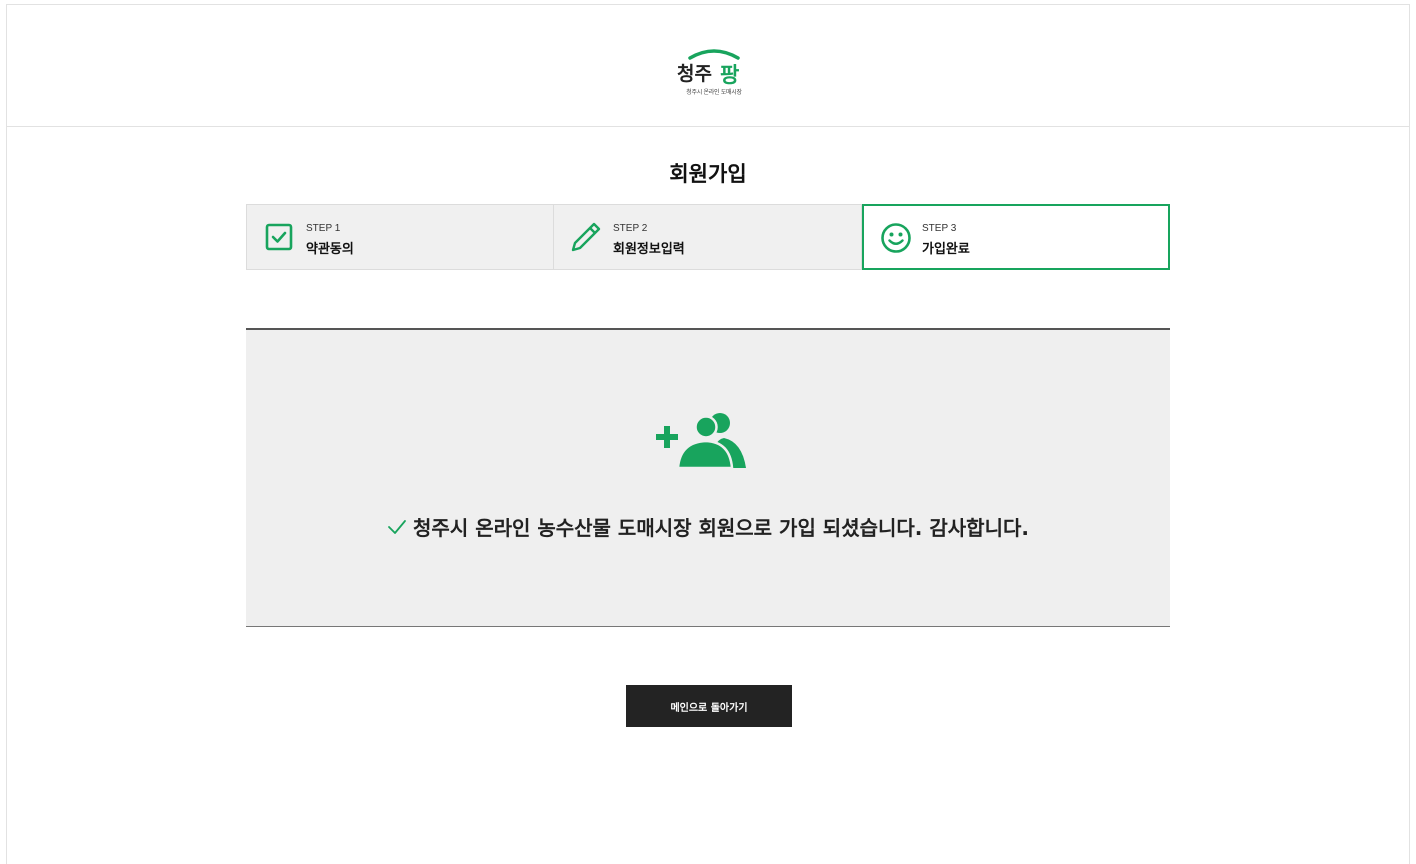 This screenshot has height=864, width=1416. I want to click on step-1: STEP 1 약관동의, so click(400, 237).